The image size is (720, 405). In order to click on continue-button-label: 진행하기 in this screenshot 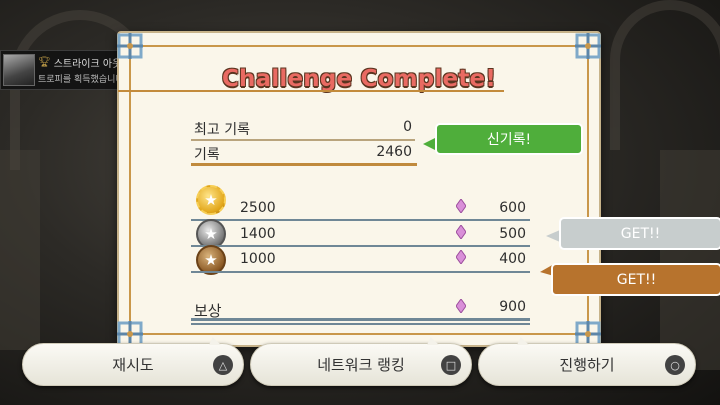, I will do `click(587, 365)`.